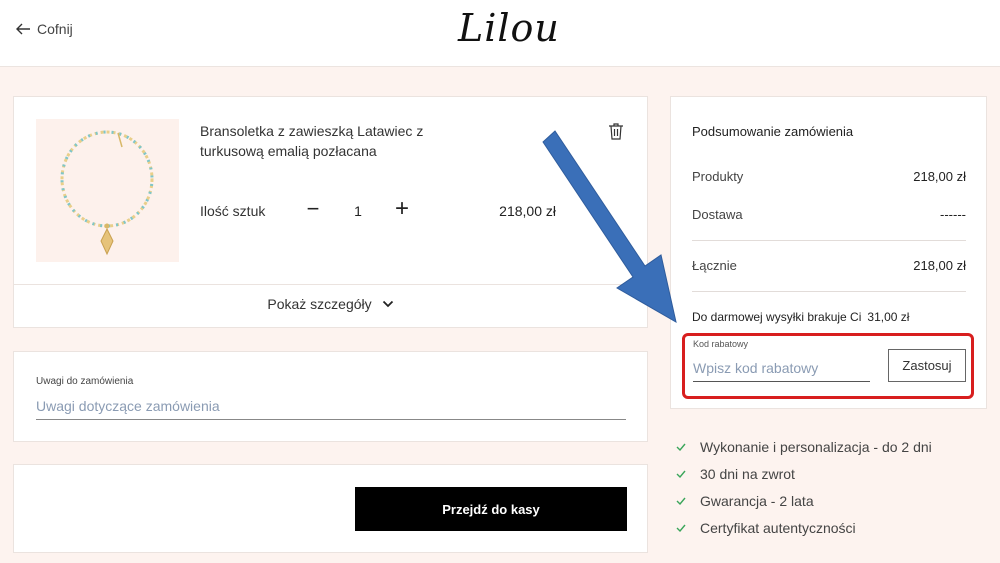 The height and width of the screenshot is (563, 1000). I want to click on promo-code-input, so click(781, 368).